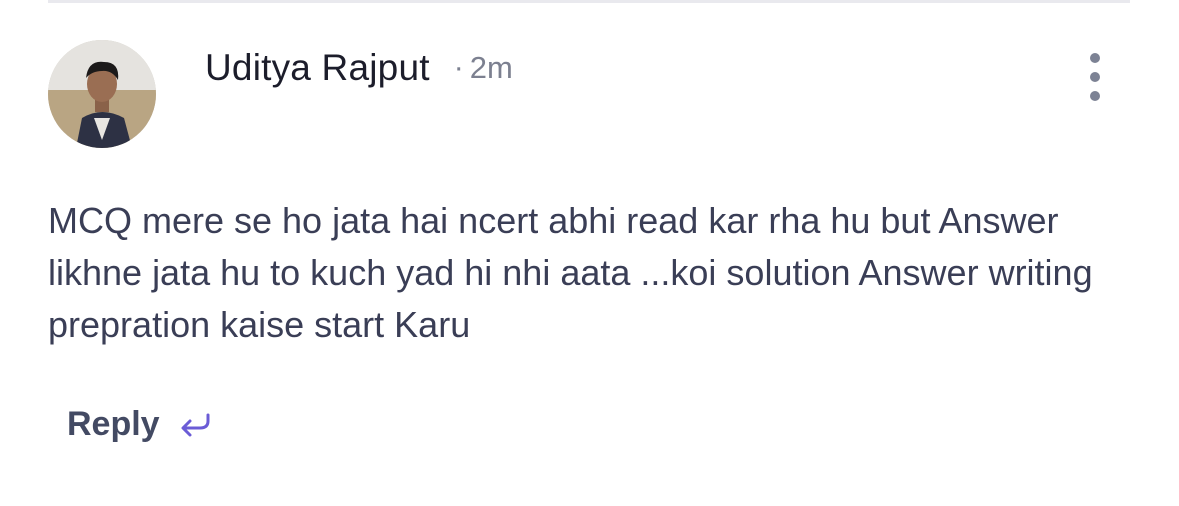 This screenshot has width=1179, height=506. What do you see at coordinates (491, 67) in the screenshot?
I see `timestamp: 2m` at bounding box center [491, 67].